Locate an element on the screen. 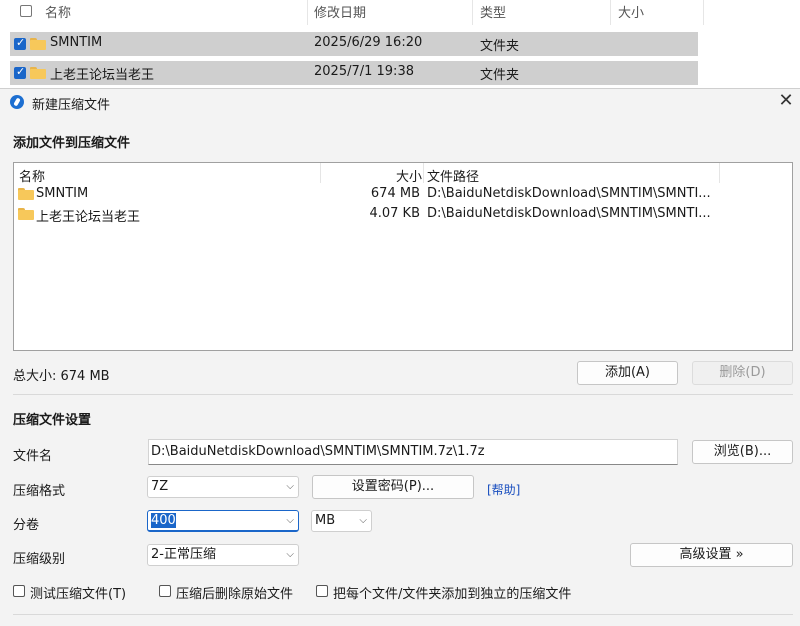 The height and width of the screenshot is (626, 800). explorer-row: 上老王论坛当老王 2025/7/1 19:38 文件夹 is located at coordinates (354, 73).